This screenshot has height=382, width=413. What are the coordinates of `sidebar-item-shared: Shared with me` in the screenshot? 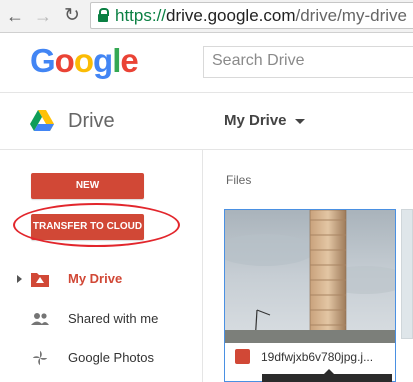 It's located at (101, 320).